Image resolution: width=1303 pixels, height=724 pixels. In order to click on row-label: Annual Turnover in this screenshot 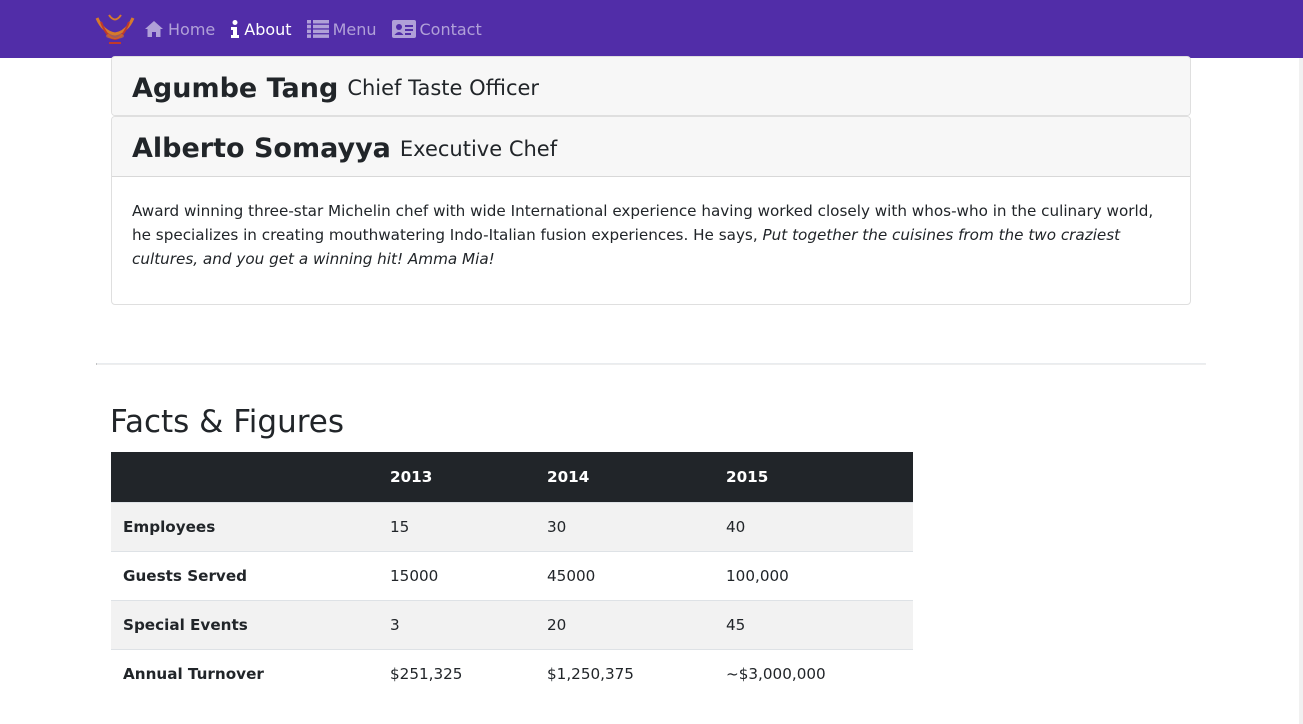, I will do `click(193, 673)`.